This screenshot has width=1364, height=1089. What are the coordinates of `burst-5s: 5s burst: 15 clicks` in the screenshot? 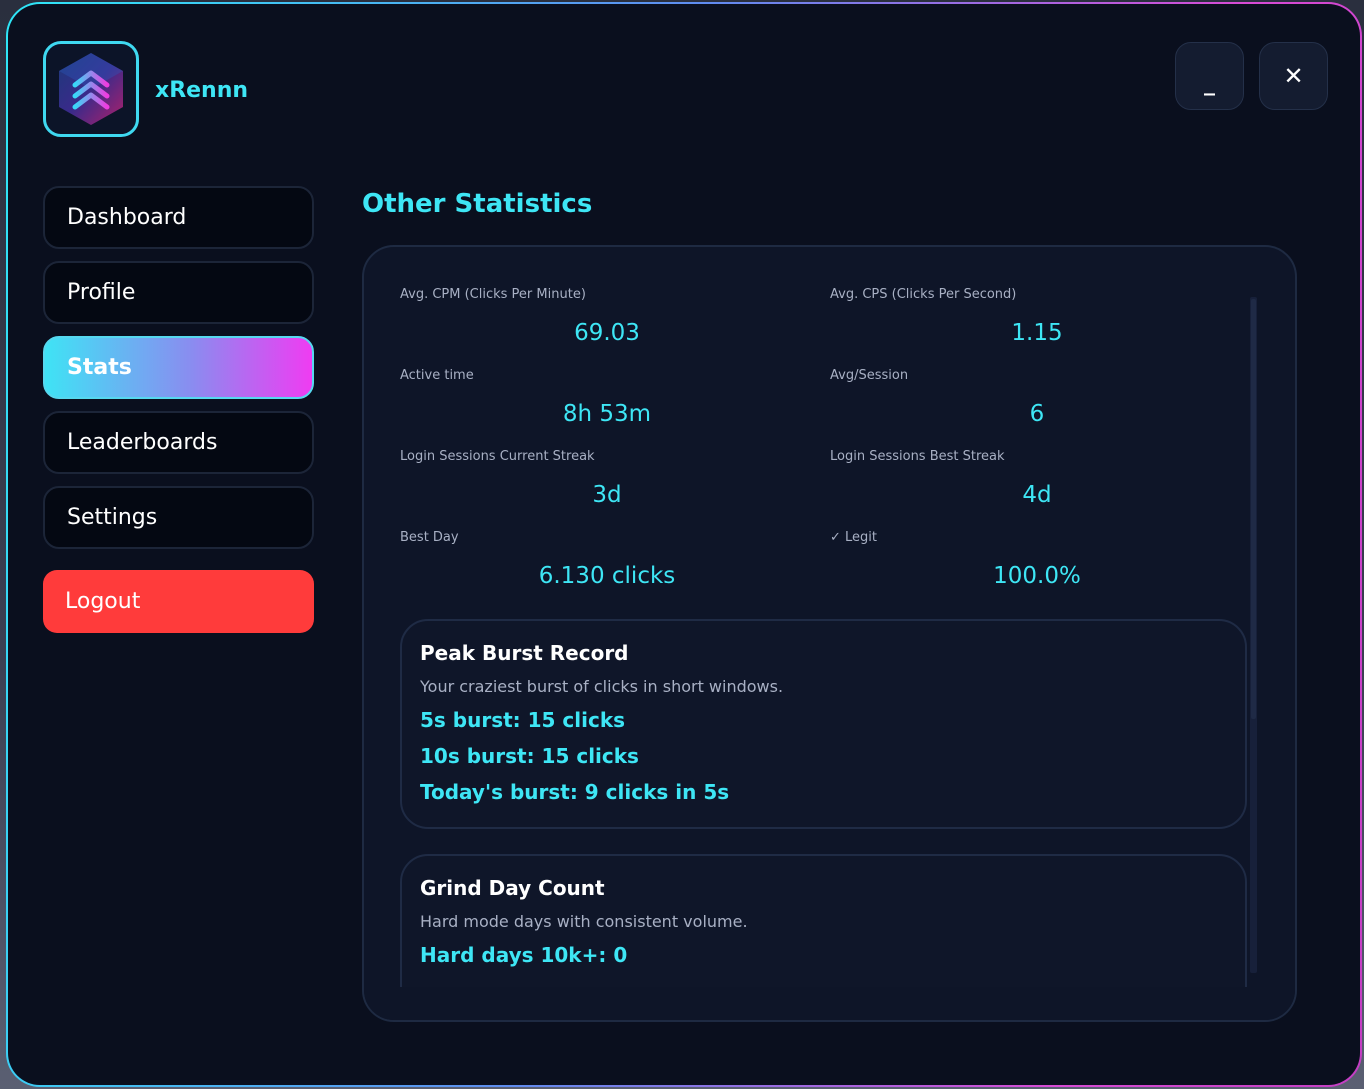 It's located at (523, 720).